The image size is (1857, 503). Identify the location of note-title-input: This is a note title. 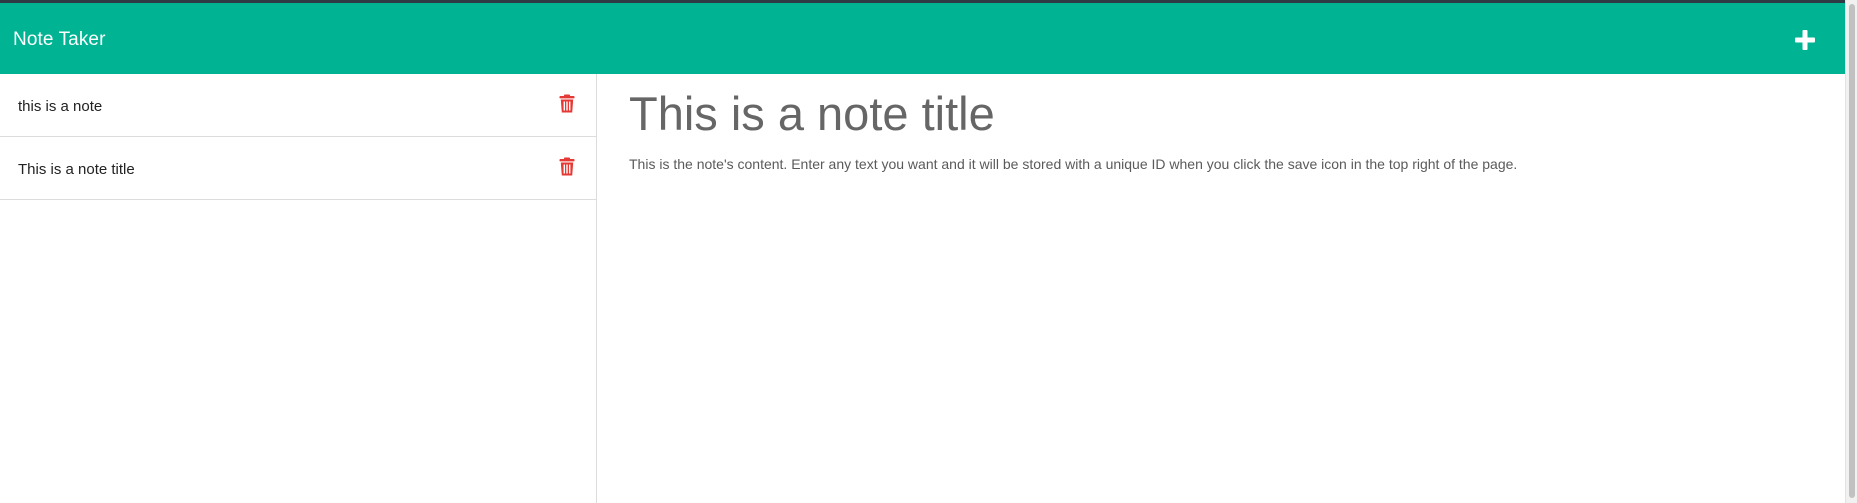
(1219, 114).